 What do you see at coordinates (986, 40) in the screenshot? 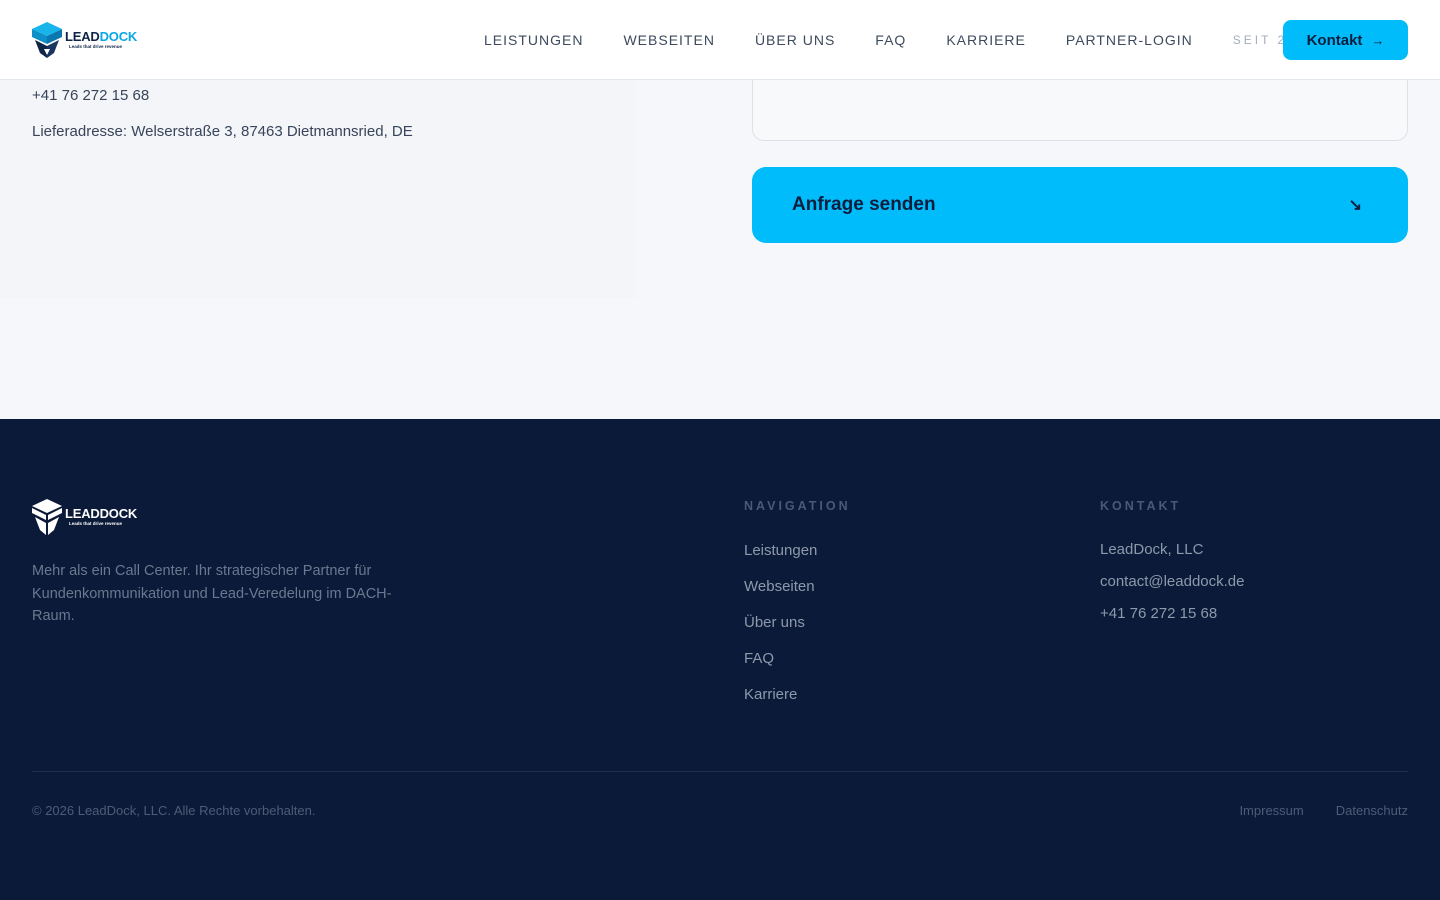
I see `nav-karriere: KARRIERE` at bounding box center [986, 40].